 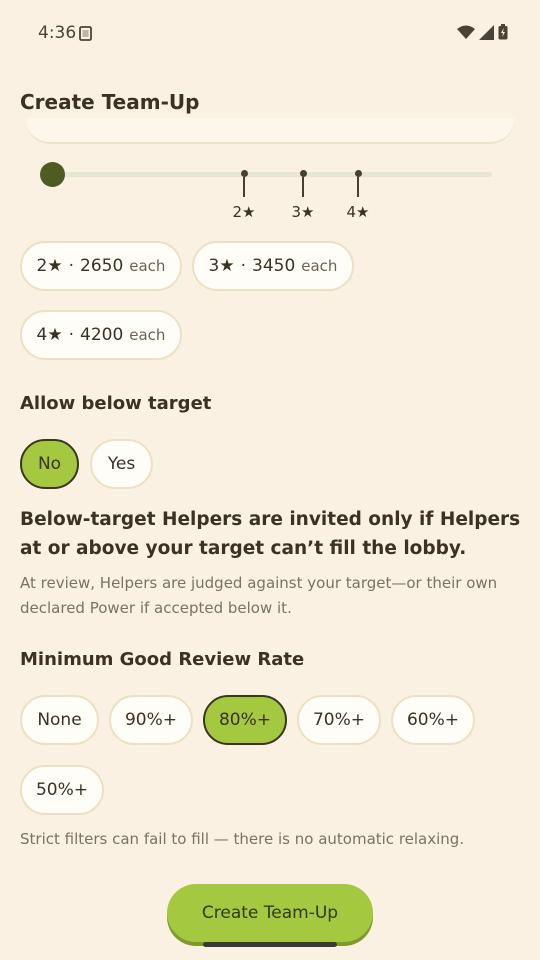 I want to click on review-rate-90: 90%+, so click(x=151, y=720).